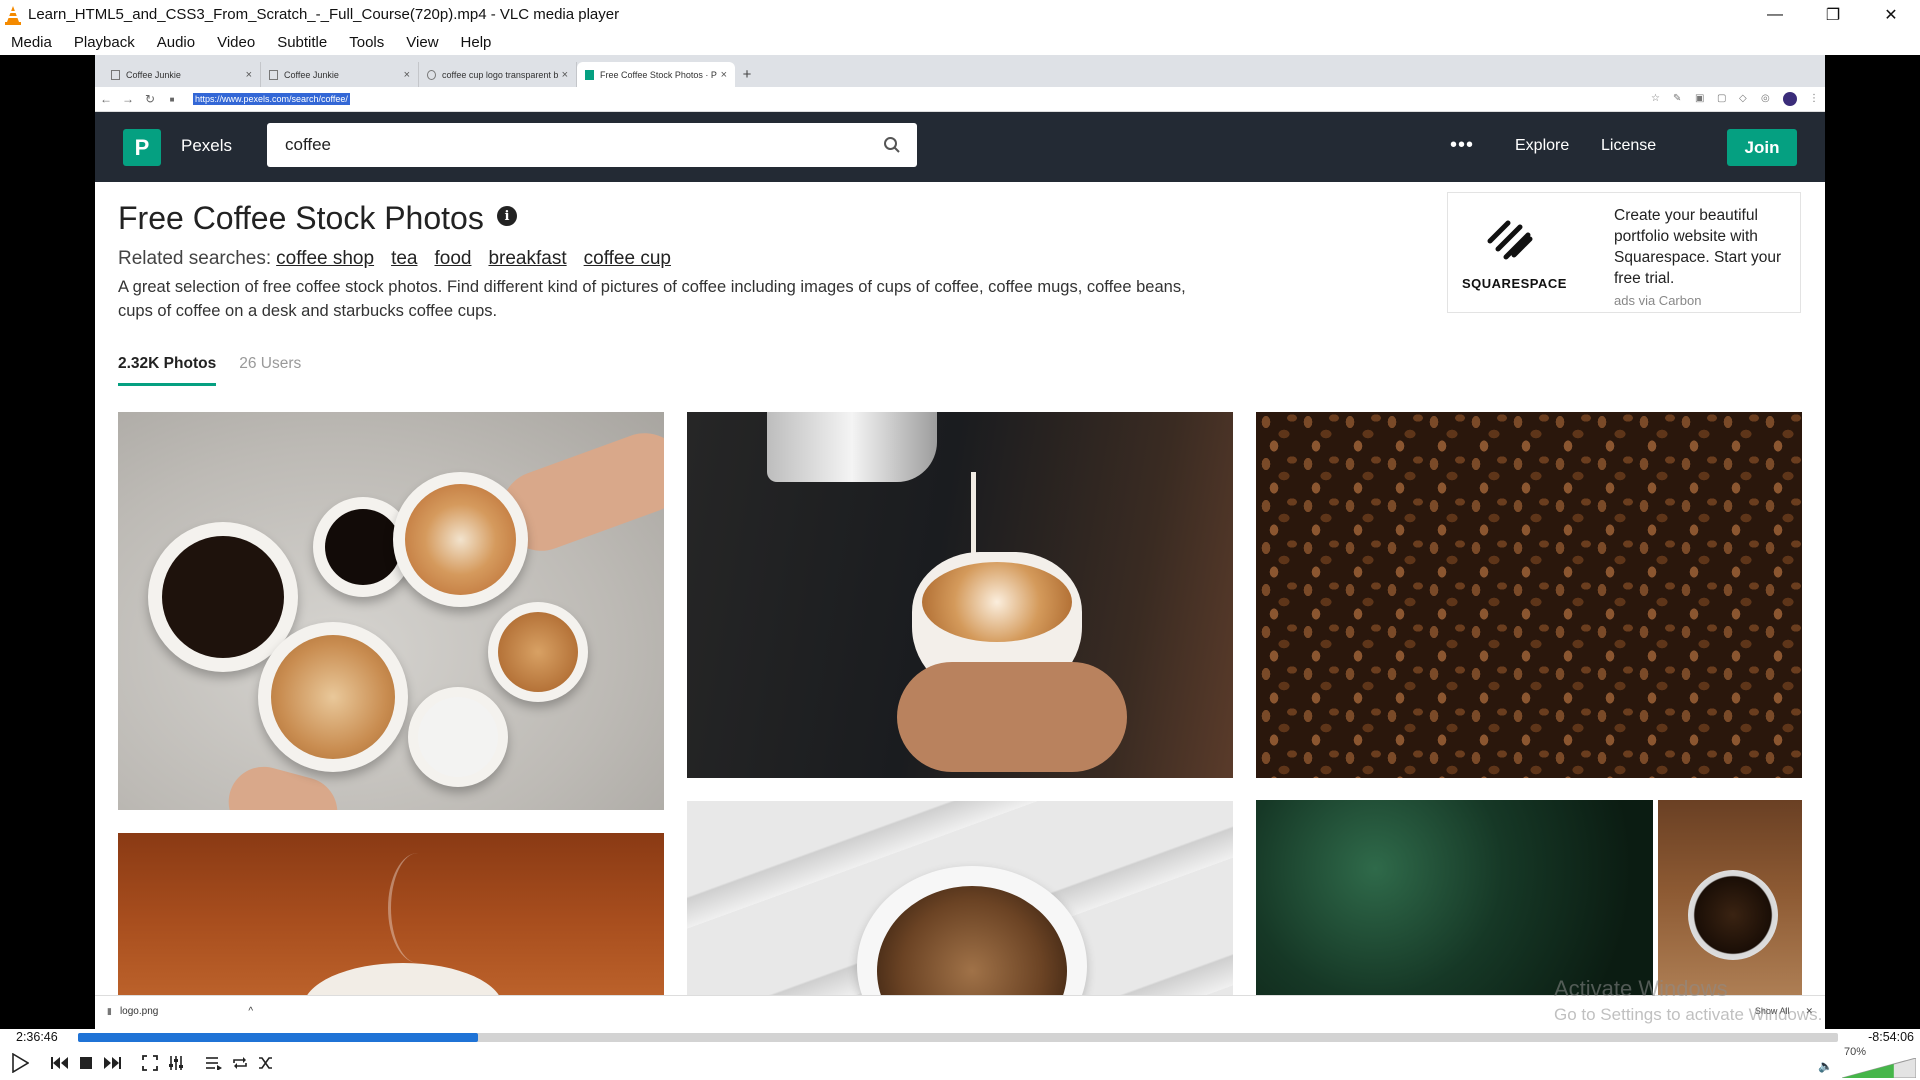 This screenshot has height=1080, width=1920. I want to click on extension-icon: ◎, so click(1765, 98).